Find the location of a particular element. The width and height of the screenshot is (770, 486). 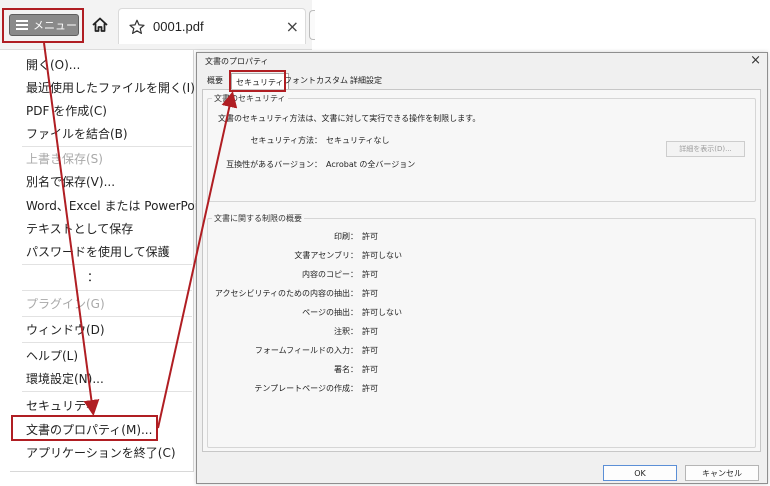

home-button is located at coordinates (100, 25).